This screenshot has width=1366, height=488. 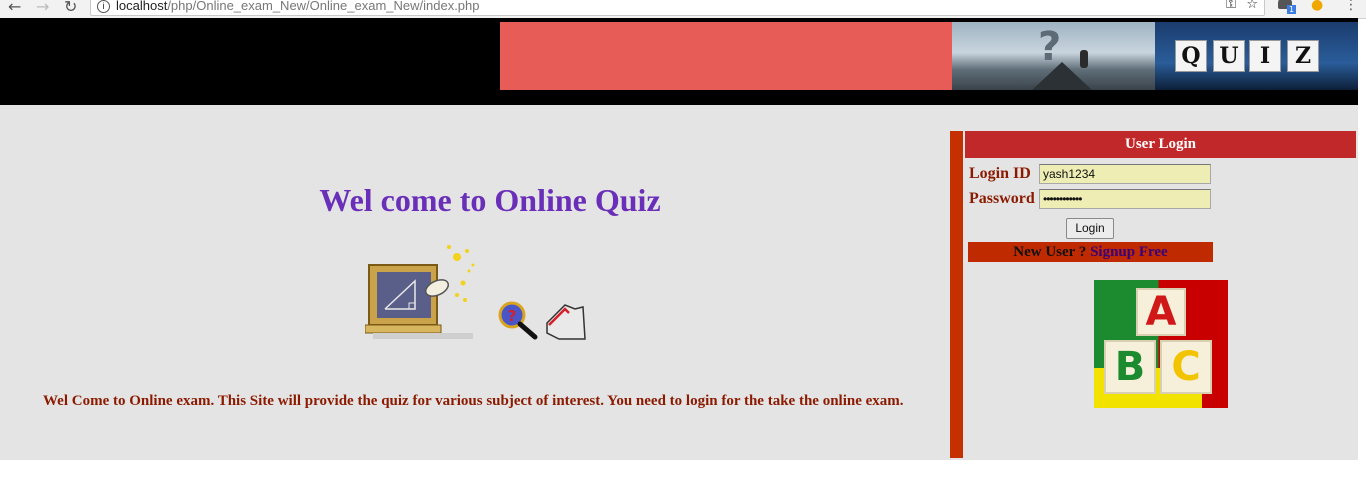 What do you see at coordinates (461, 273) in the screenshot?
I see `sparkle-icon` at bounding box center [461, 273].